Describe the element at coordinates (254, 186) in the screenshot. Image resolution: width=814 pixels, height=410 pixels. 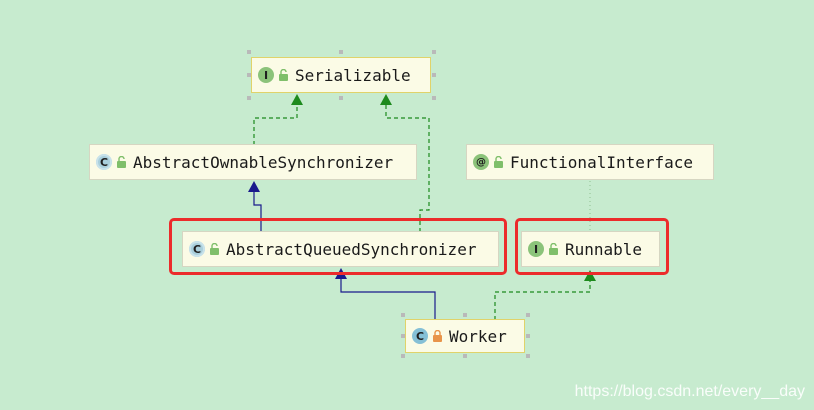
I see `arrowhead-aos` at that location.